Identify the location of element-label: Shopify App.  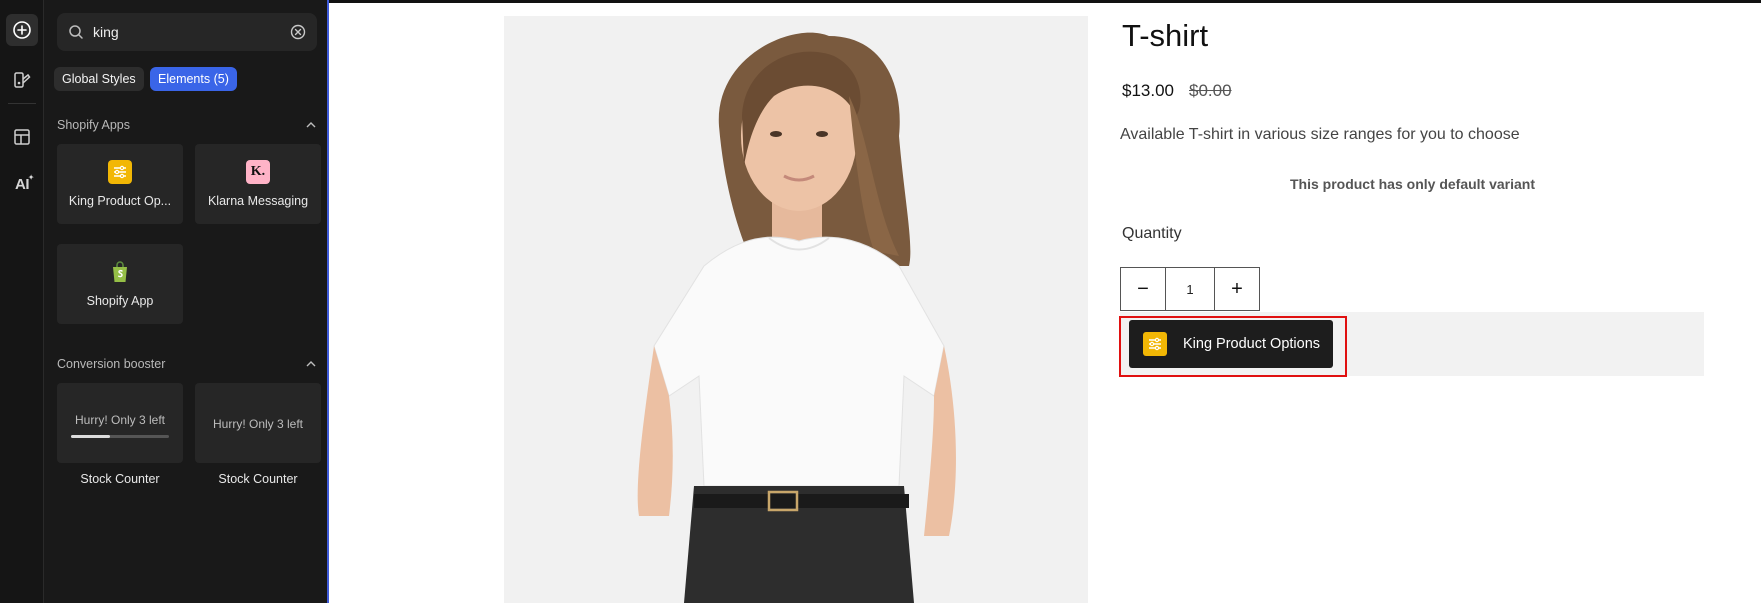
(120, 301).